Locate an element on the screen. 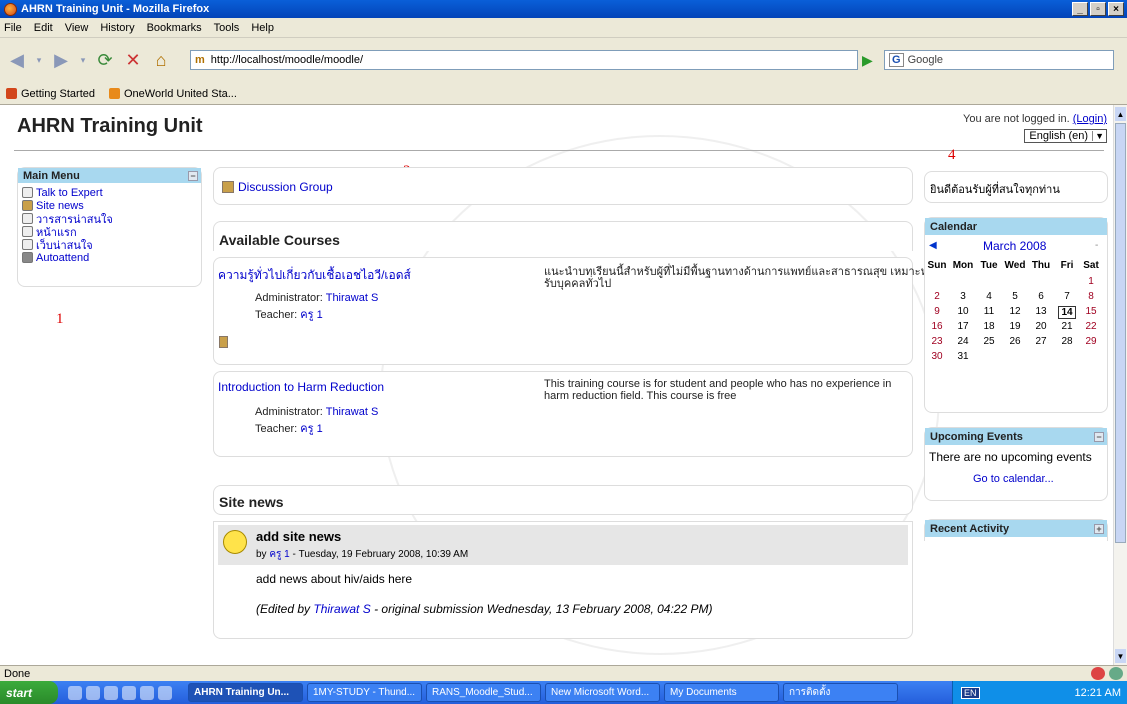  calendar-day: 12 is located at coordinates (1015, 311).